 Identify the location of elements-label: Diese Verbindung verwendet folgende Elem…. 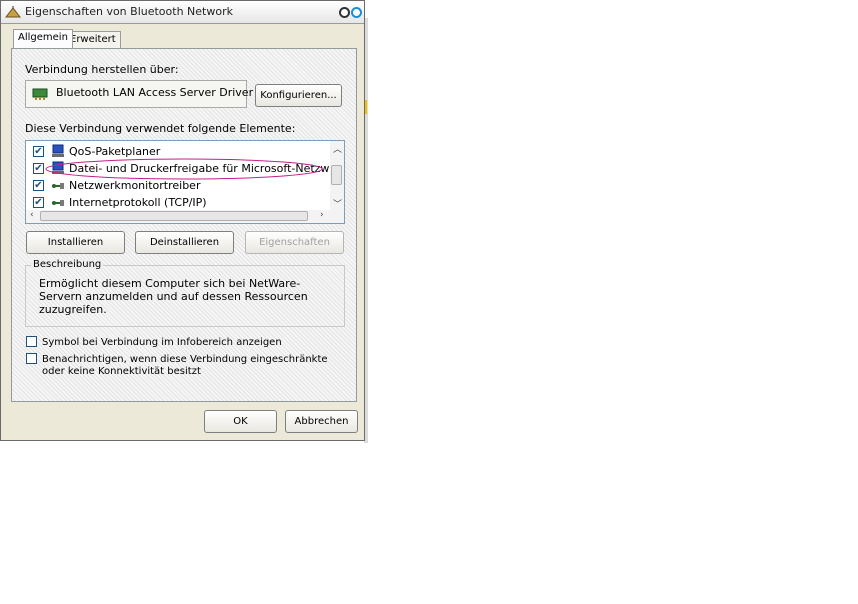
(160, 128).